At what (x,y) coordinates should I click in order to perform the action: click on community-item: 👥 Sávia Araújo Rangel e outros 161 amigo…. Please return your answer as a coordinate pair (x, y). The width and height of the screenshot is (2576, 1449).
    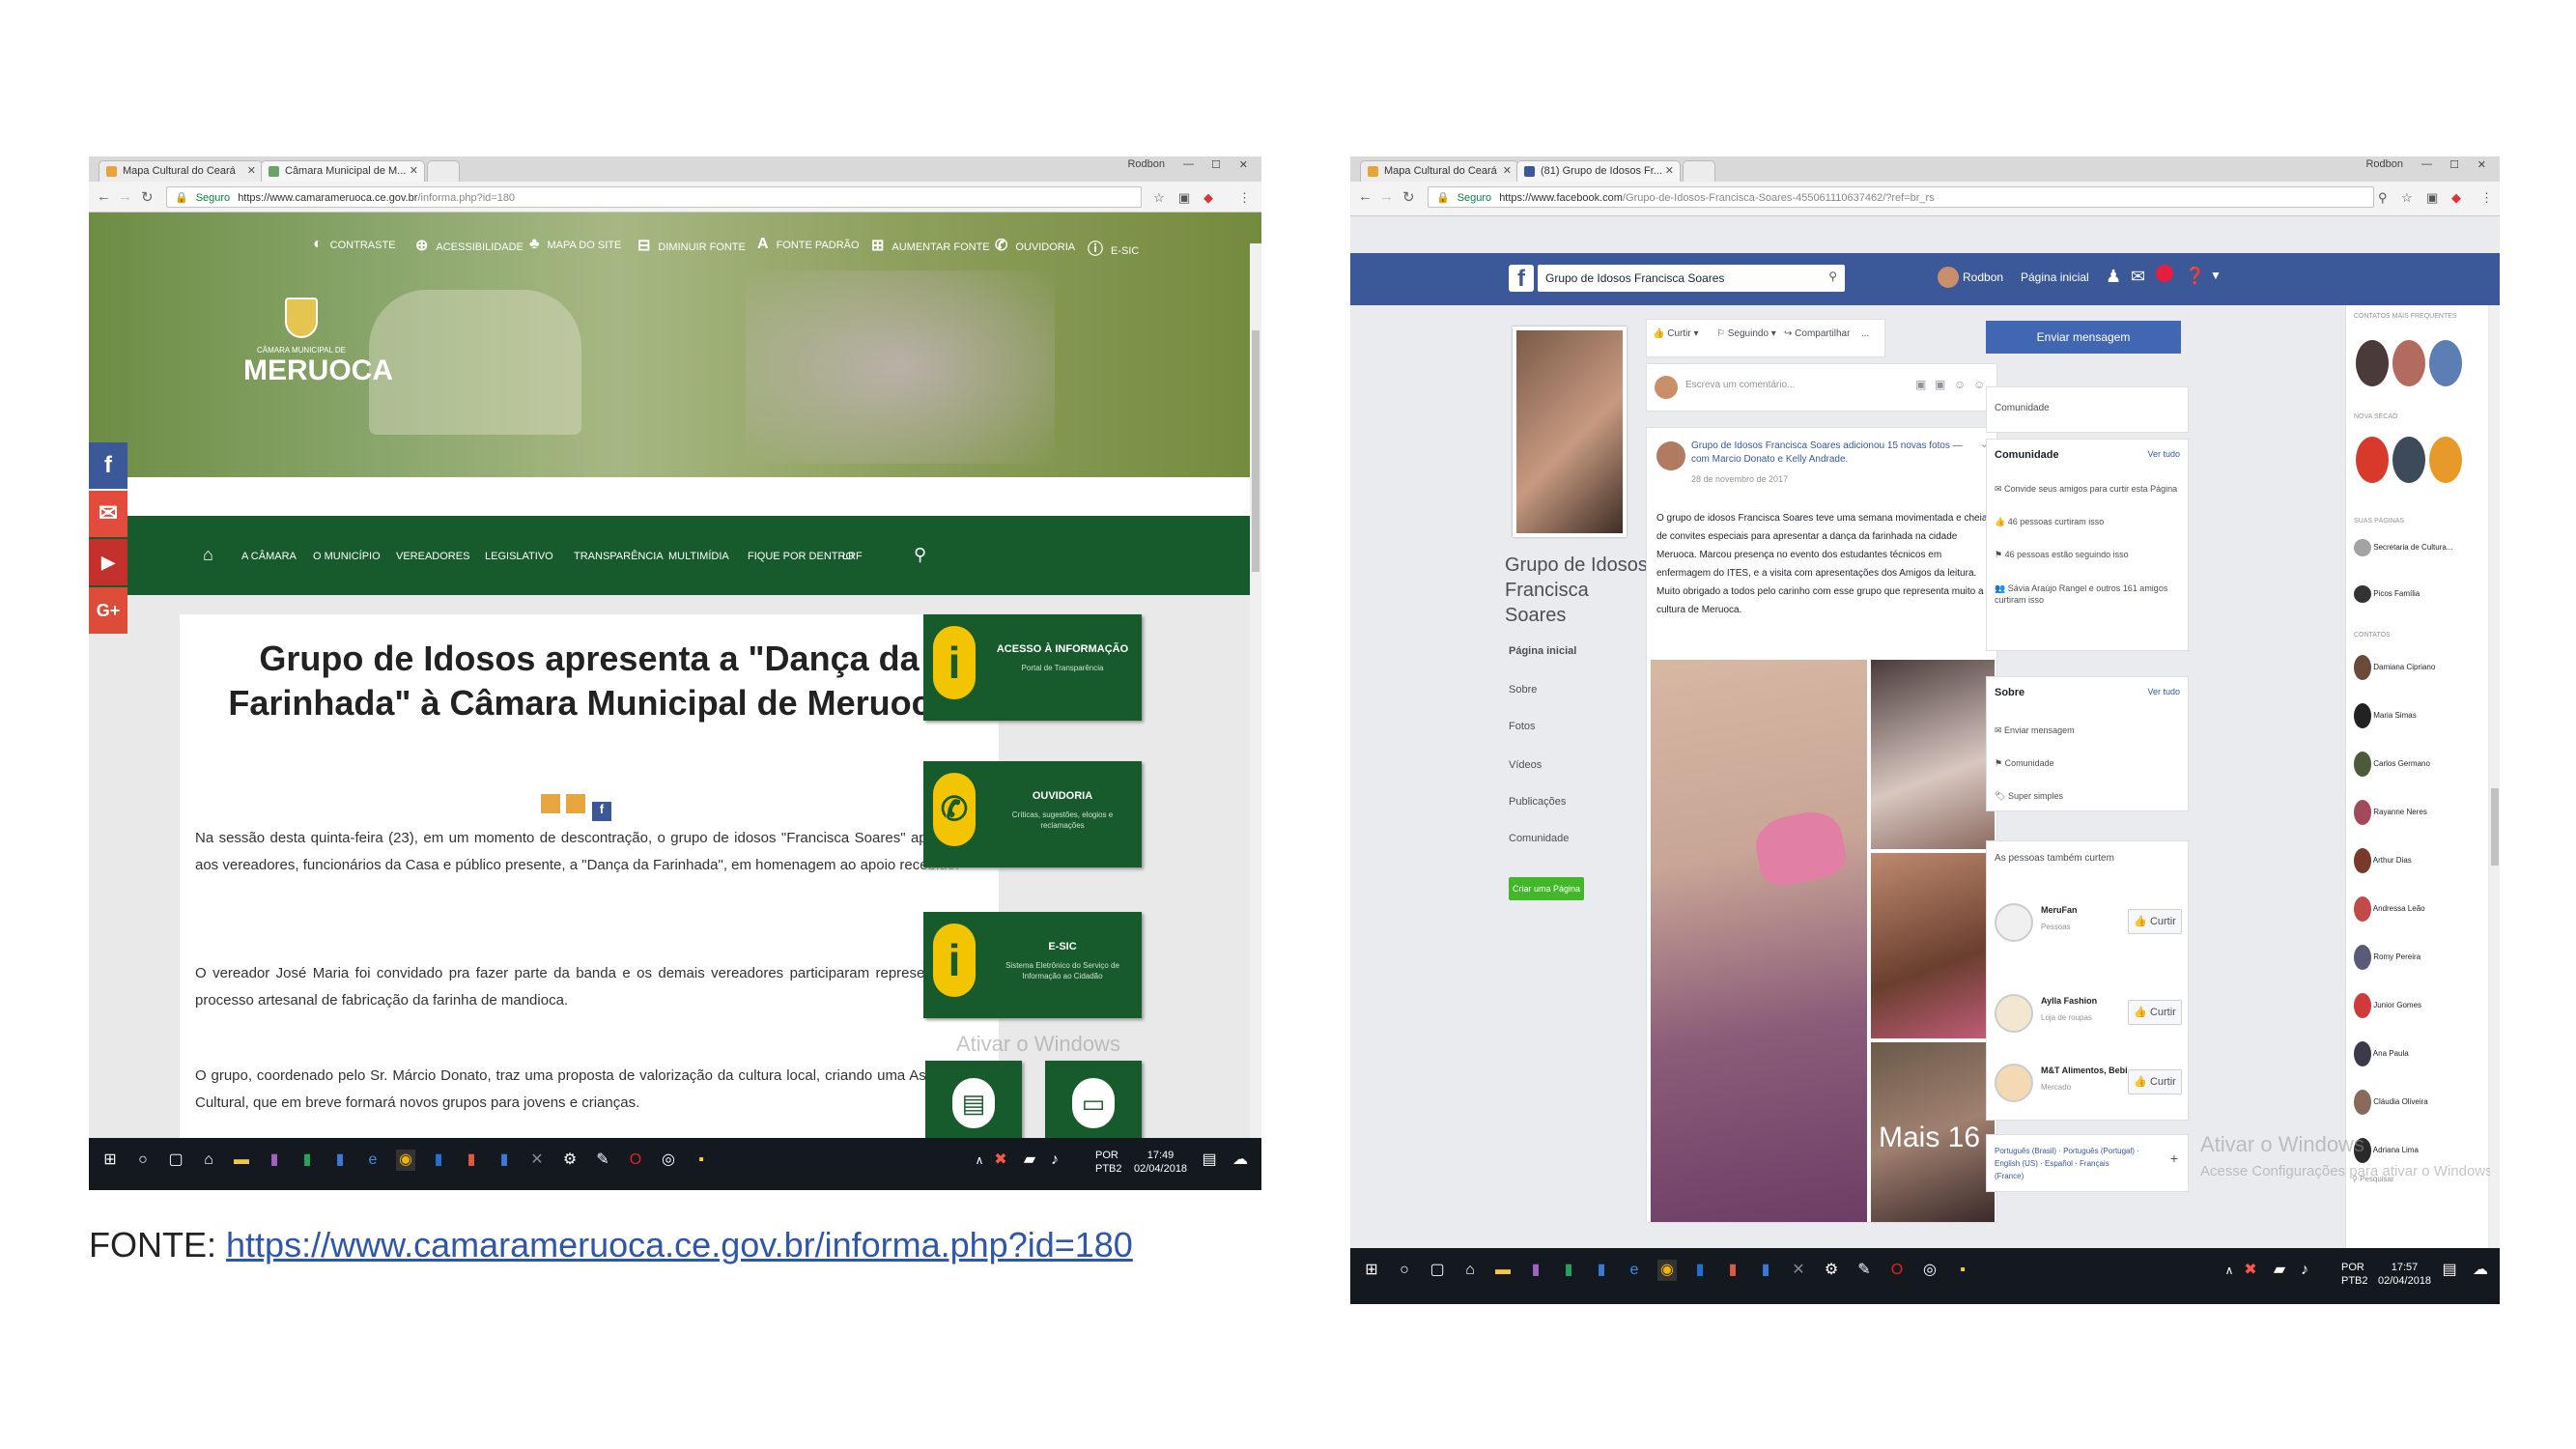
    Looking at the image, I should click on (2089, 594).